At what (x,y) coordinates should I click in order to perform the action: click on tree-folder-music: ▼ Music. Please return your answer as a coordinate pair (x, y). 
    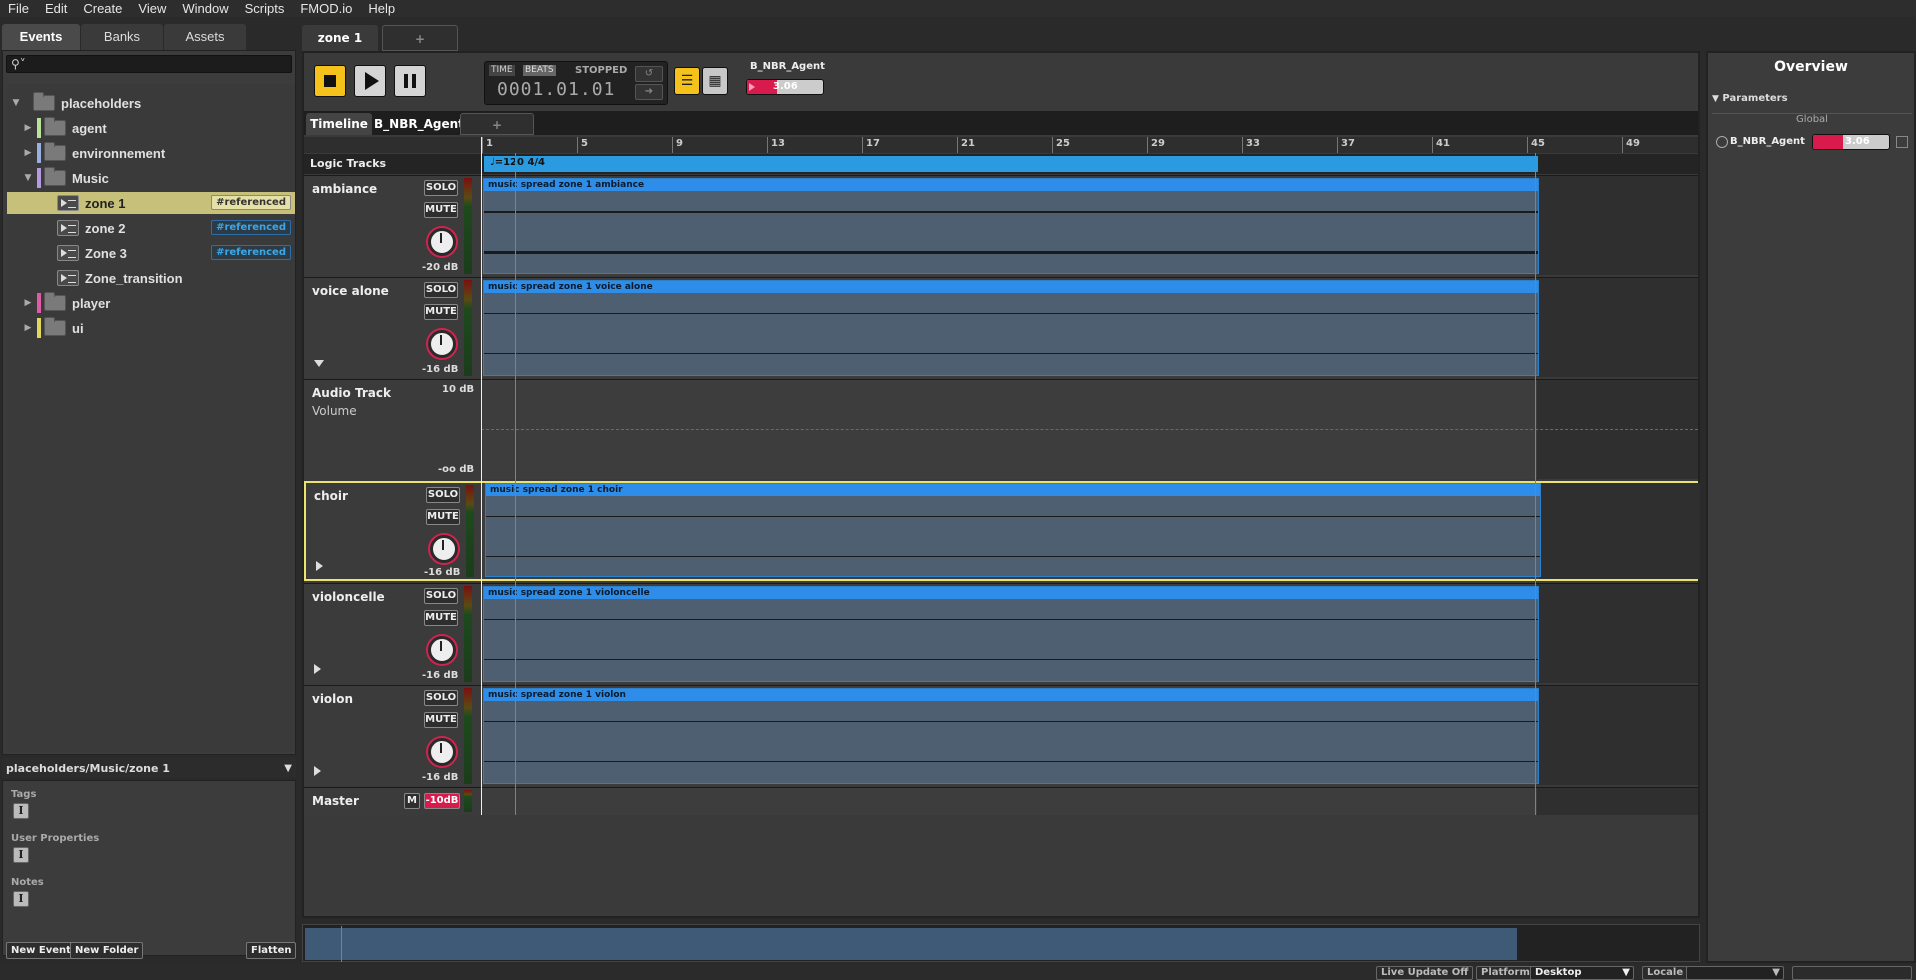
    Looking at the image, I should click on (151, 178).